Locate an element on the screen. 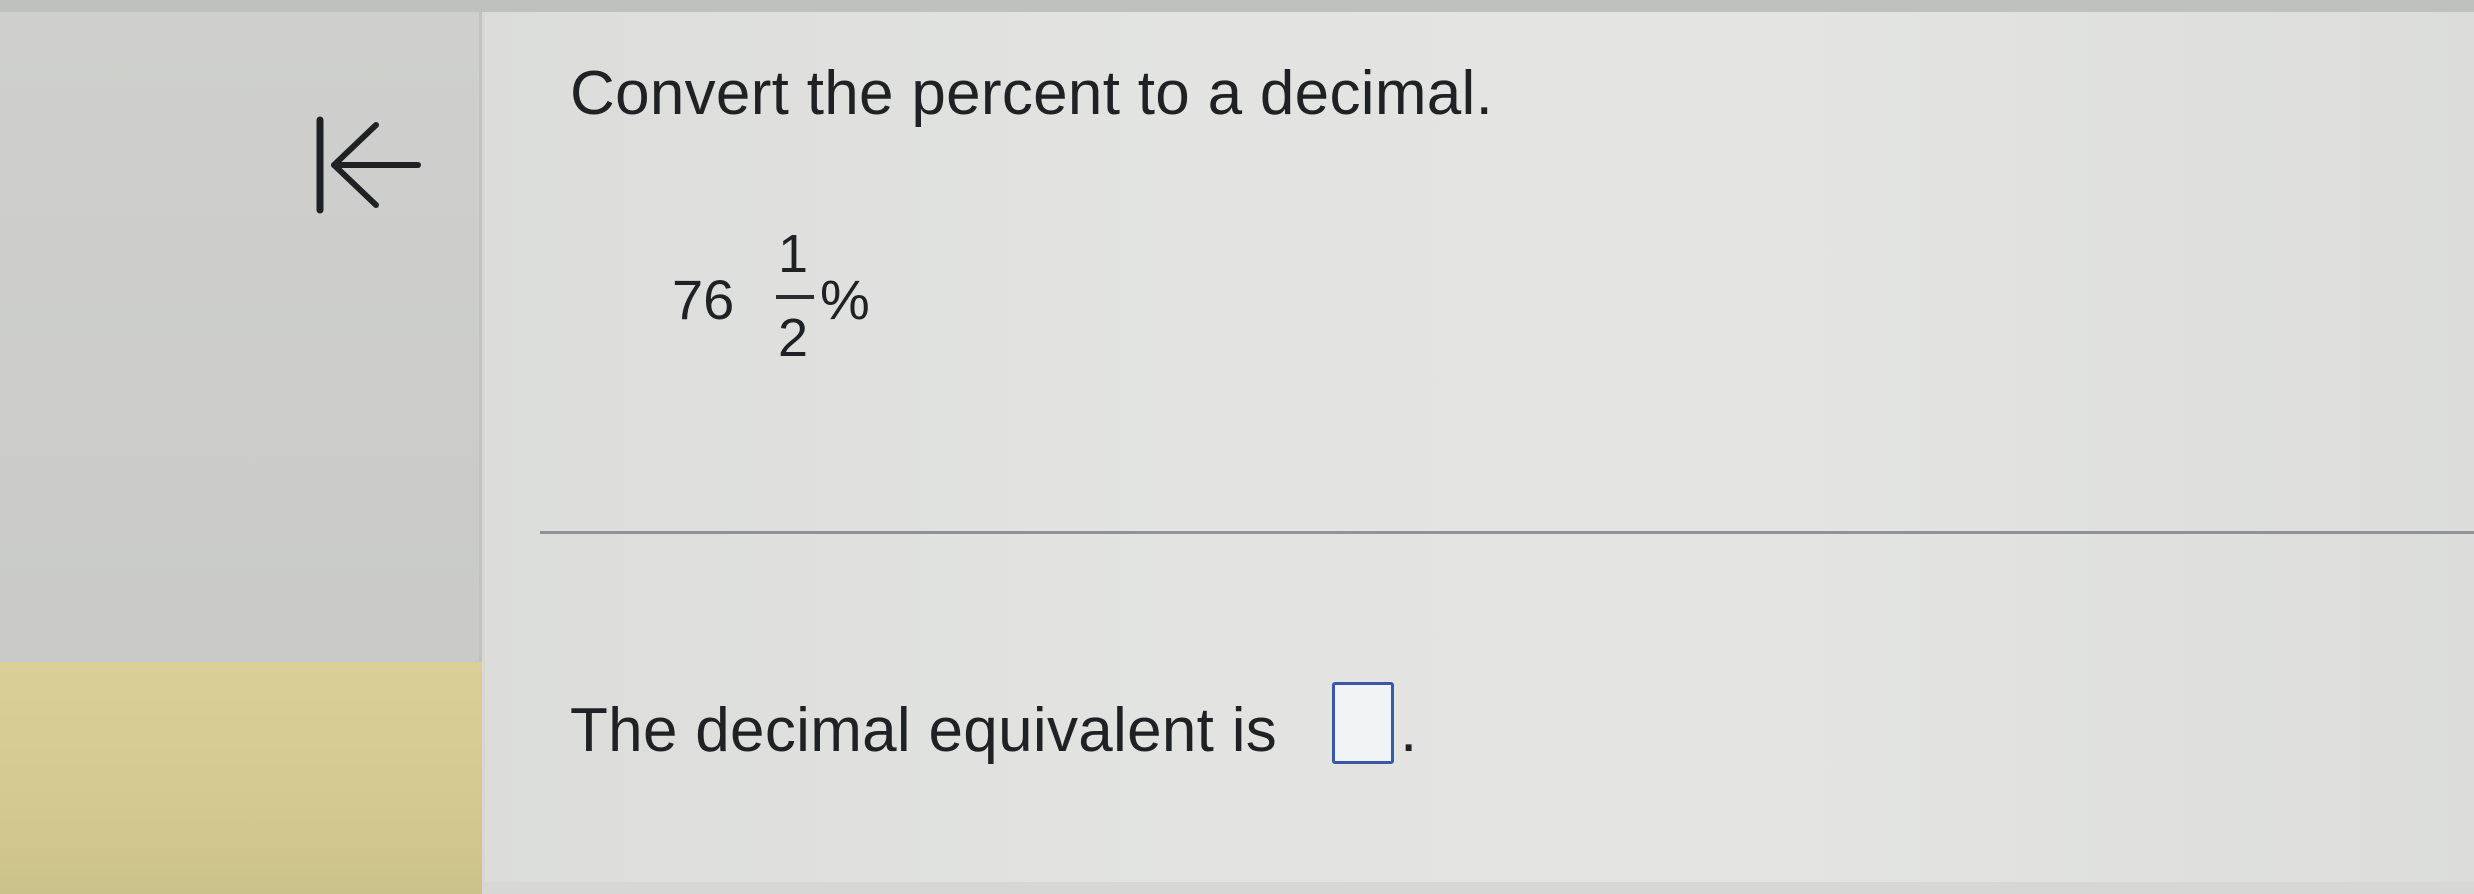 This screenshot has height=894, width=2474. top-strip is located at coordinates (1237, 6).